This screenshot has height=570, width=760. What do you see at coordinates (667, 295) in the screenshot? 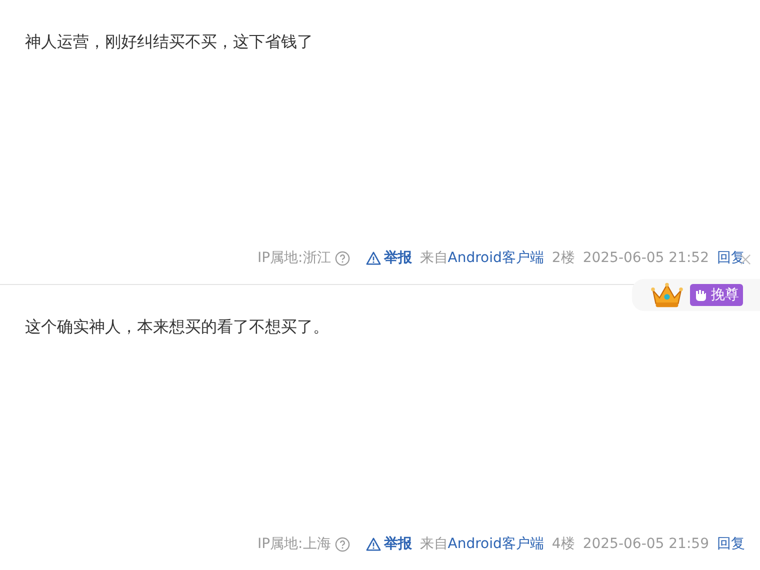
I see `crown-icon` at bounding box center [667, 295].